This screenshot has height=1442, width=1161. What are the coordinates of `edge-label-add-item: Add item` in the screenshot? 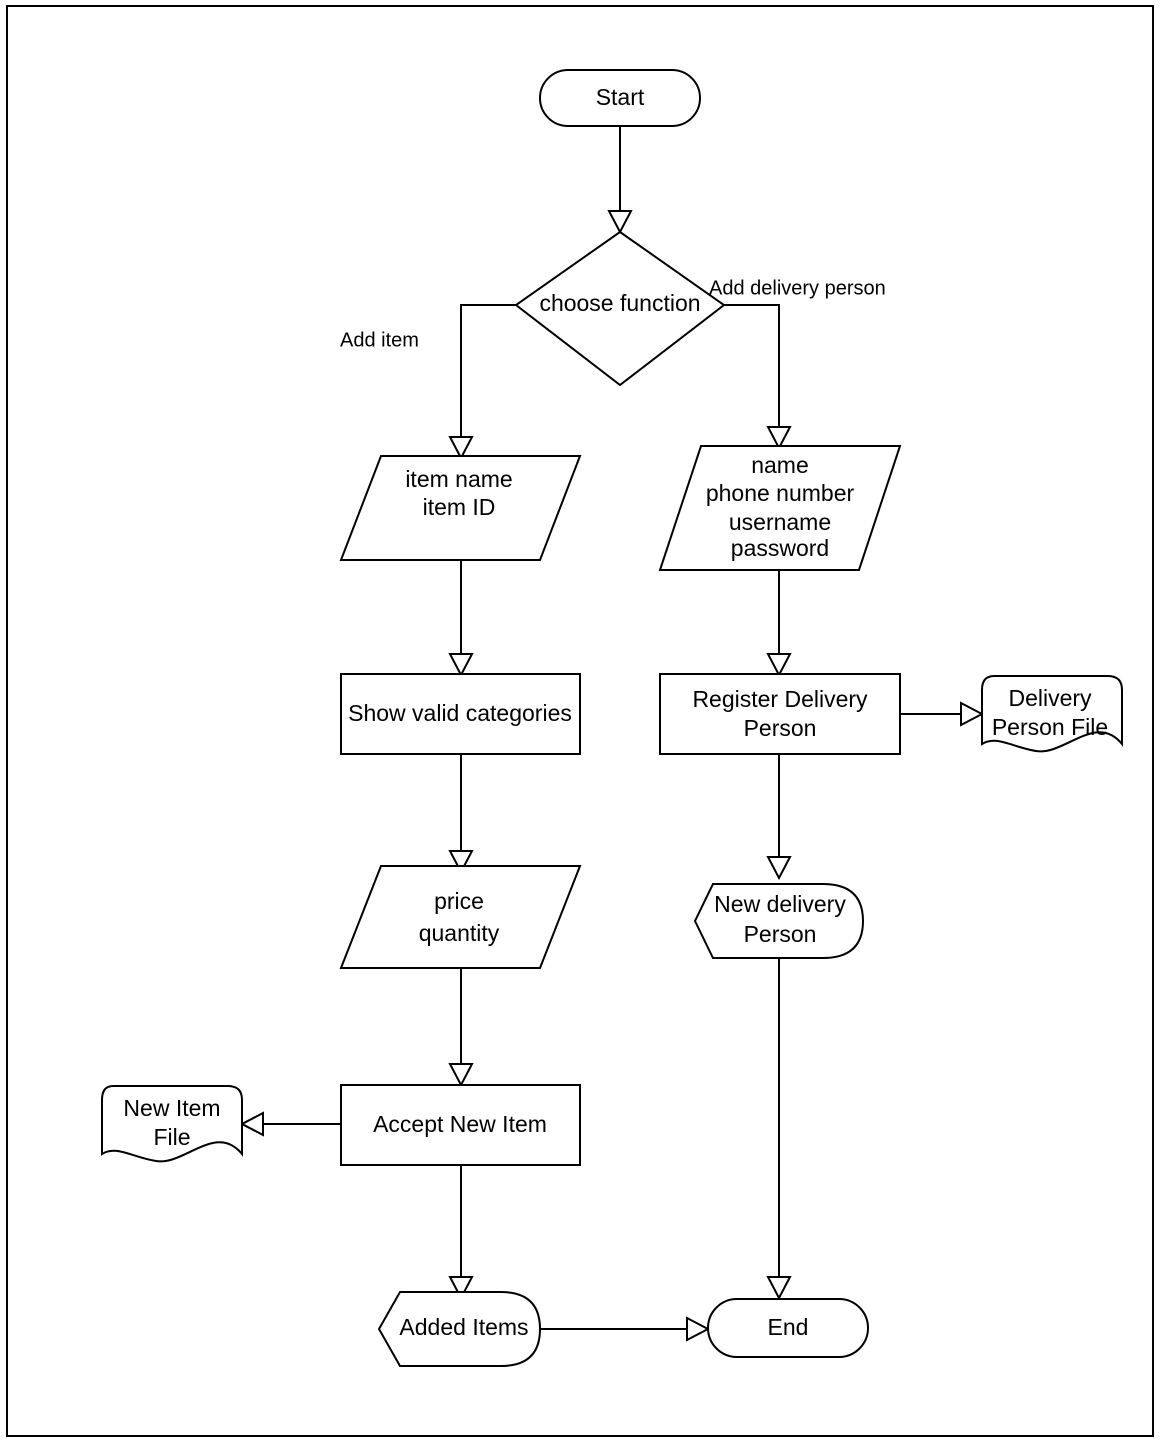 It's located at (379, 340).